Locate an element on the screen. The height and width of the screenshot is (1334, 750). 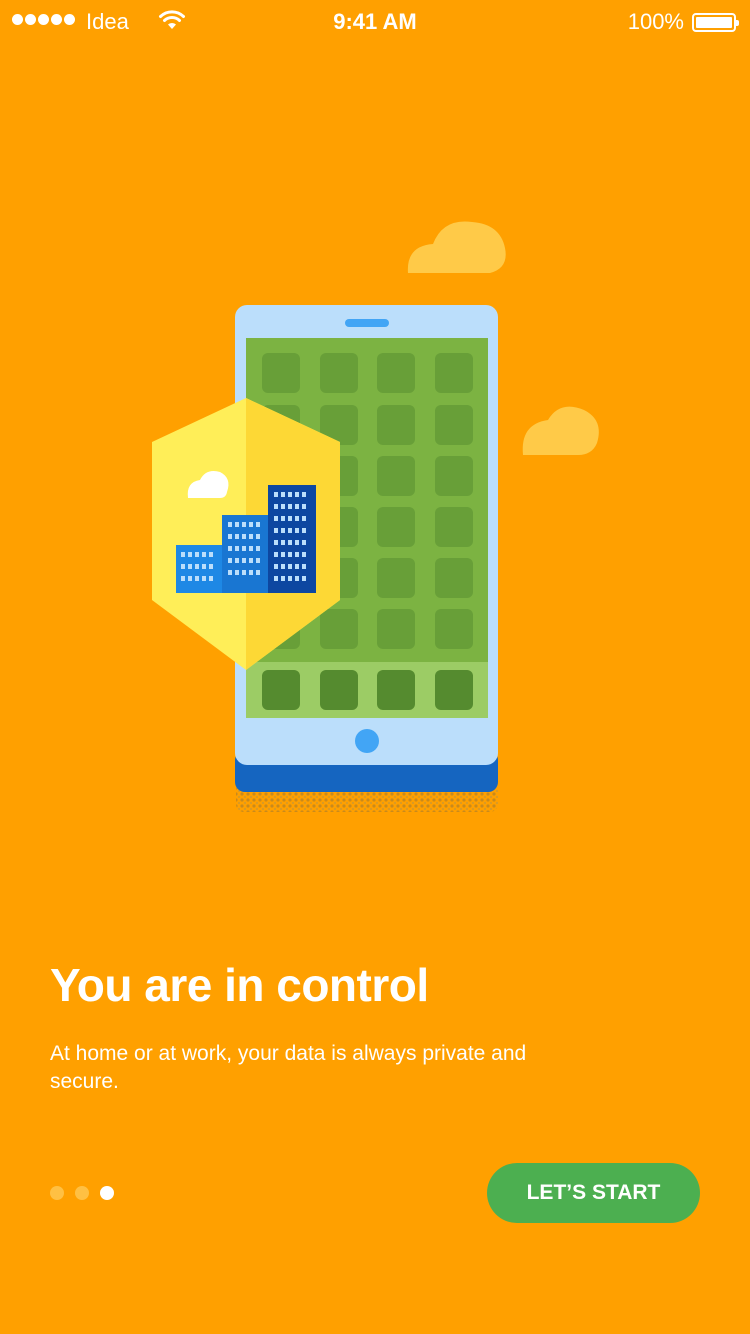
page-indicator-dot-active is located at coordinates (107, 1193).